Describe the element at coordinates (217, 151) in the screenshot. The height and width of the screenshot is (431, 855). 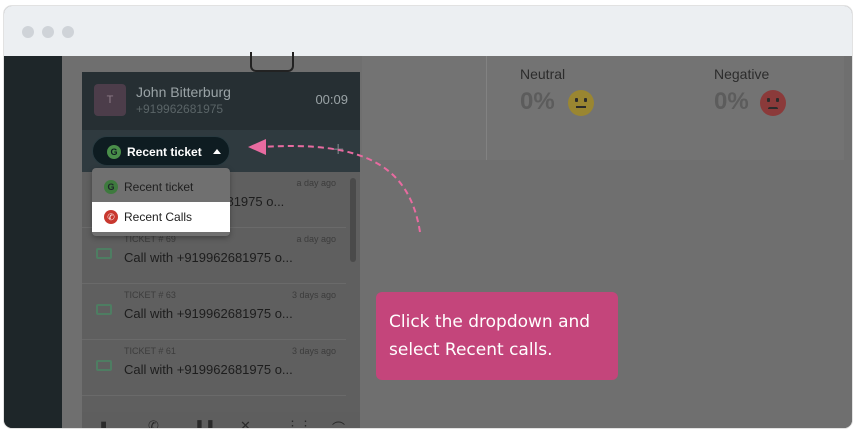
I see `caret-up-icon` at that location.